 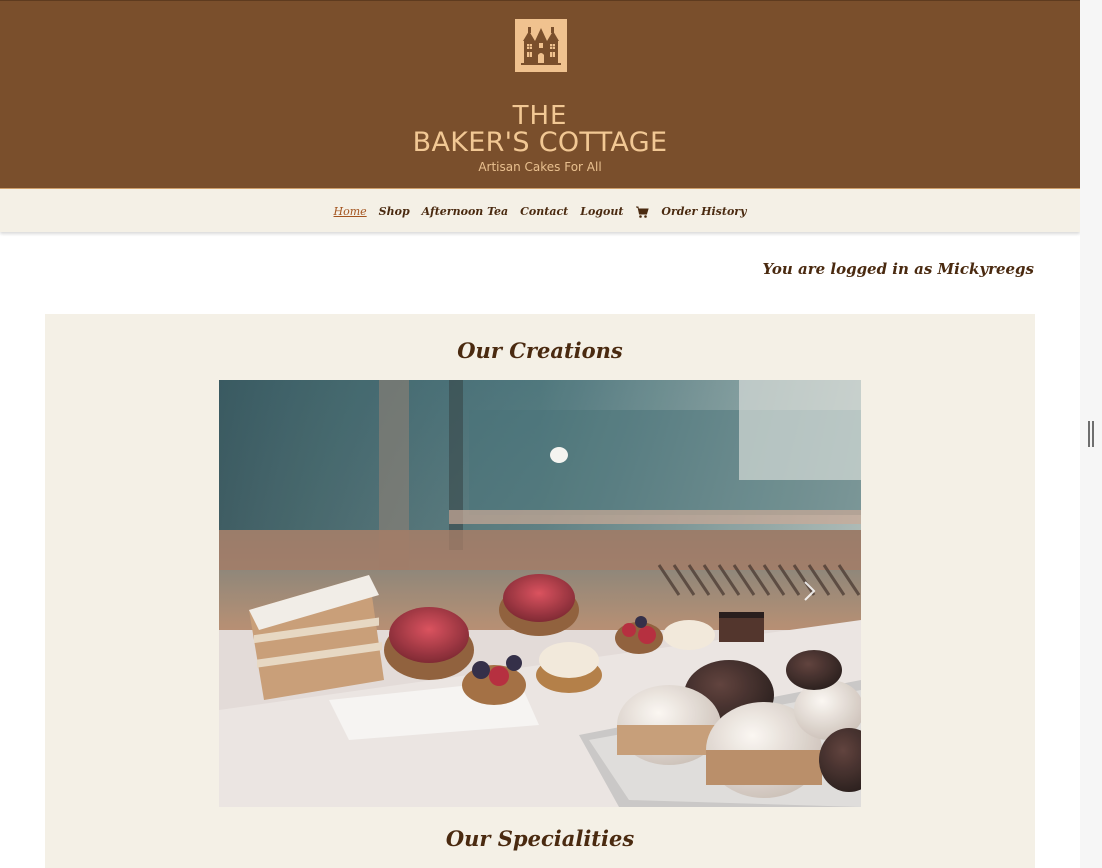 I want to click on scrollbar-thumb, so click(x=1091, y=434).